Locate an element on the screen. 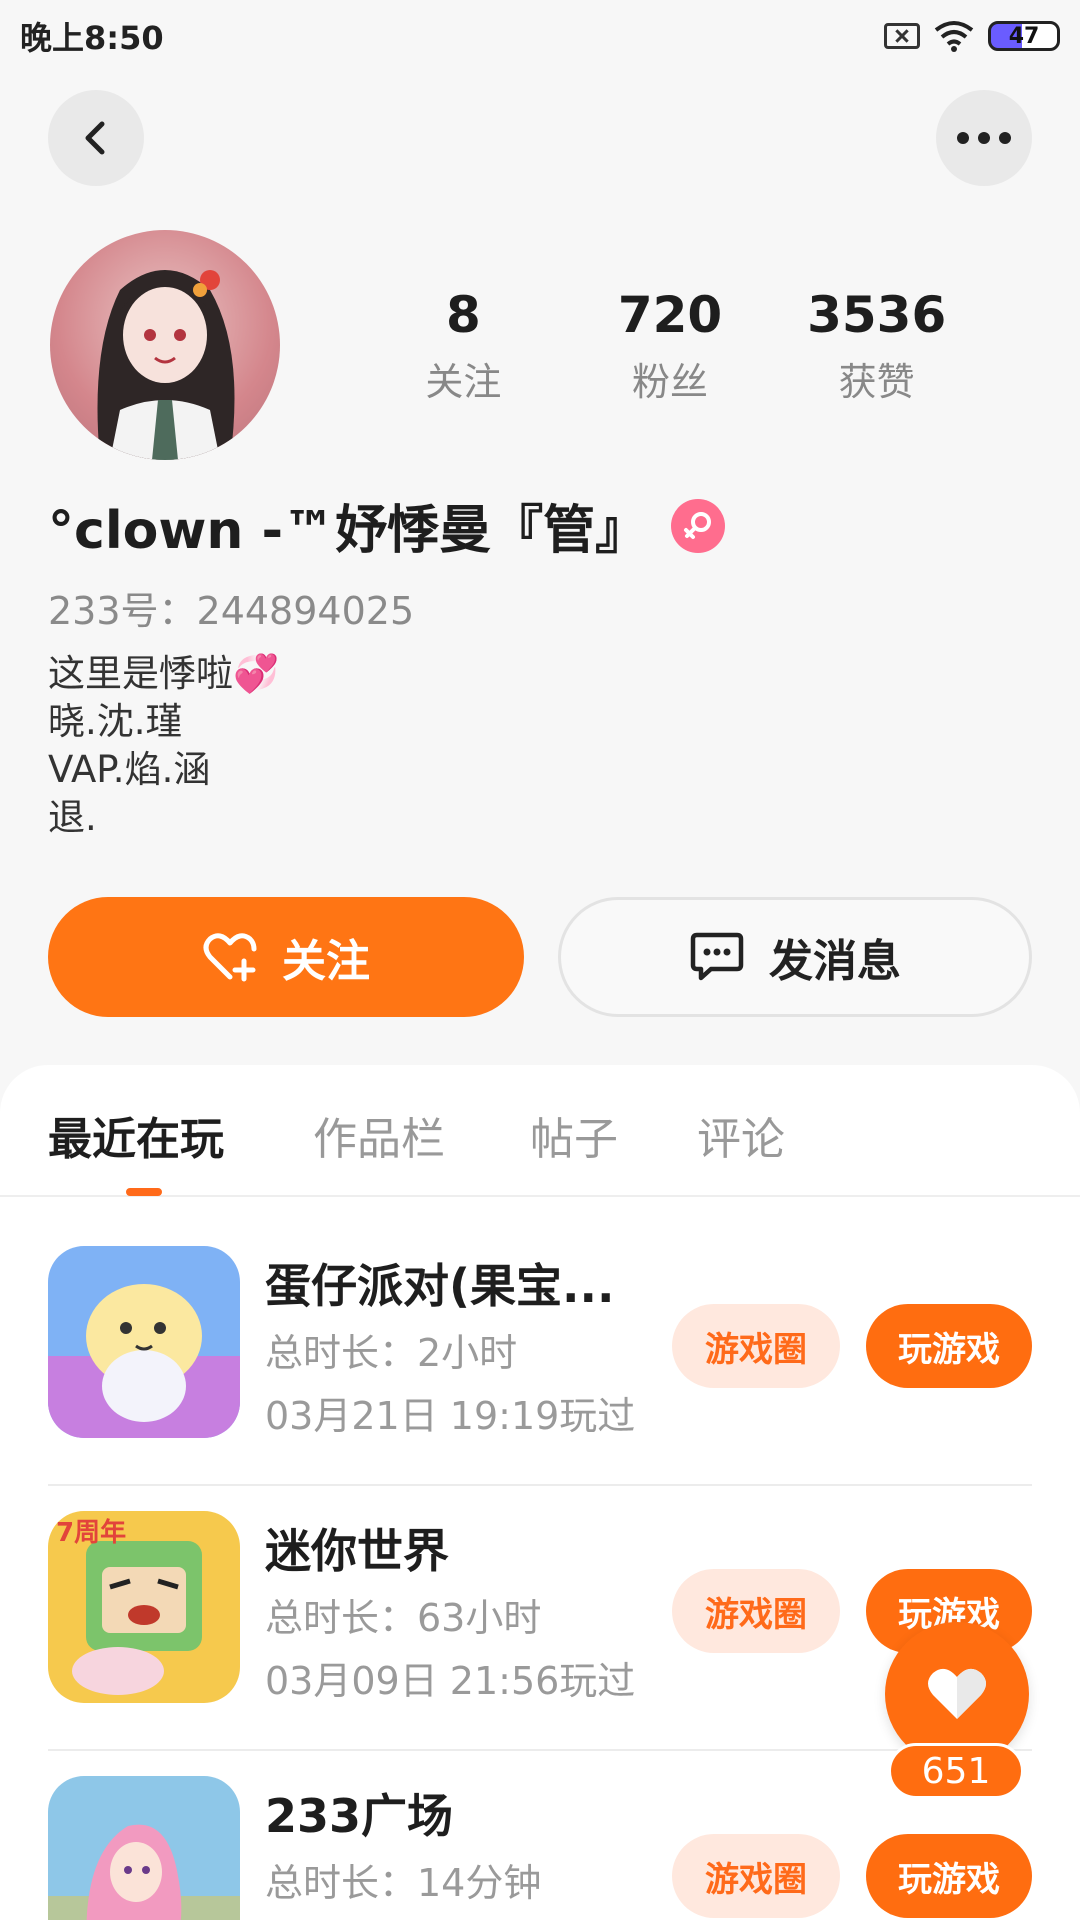 This screenshot has height=1920, width=1080. game-icon-mini-world: 7周年 is located at coordinates (144, 1607).